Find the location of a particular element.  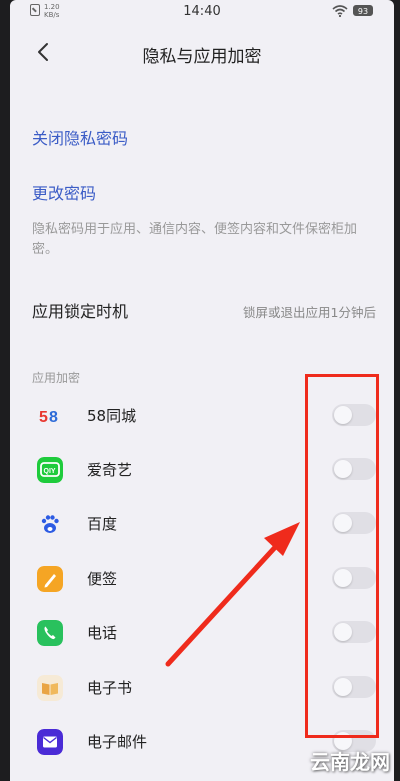

phone-icon is located at coordinates (50, 633).